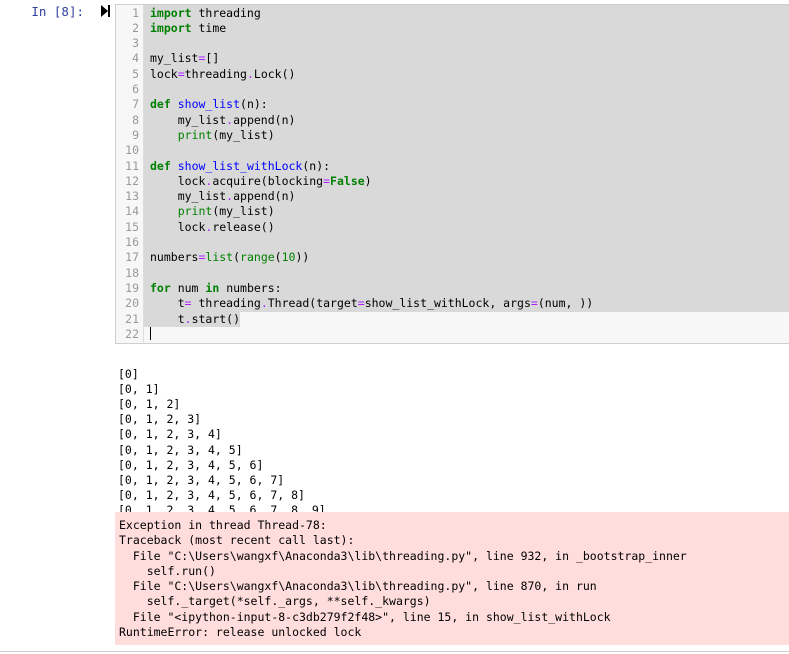  What do you see at coordinates (184, 58) in the screenshot?
I see `code-line: my_list=[]` at bounding box center [184, 58].